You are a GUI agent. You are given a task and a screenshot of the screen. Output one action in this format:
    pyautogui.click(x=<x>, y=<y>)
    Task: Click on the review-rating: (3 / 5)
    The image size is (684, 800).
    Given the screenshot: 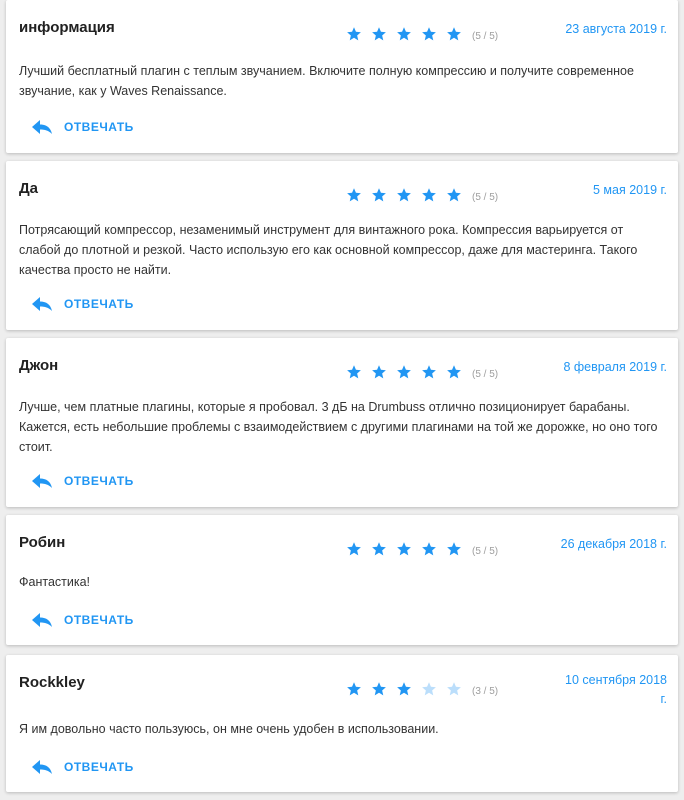 What is the action you would take?
    pyautogui.click(x=422, y=689)
    